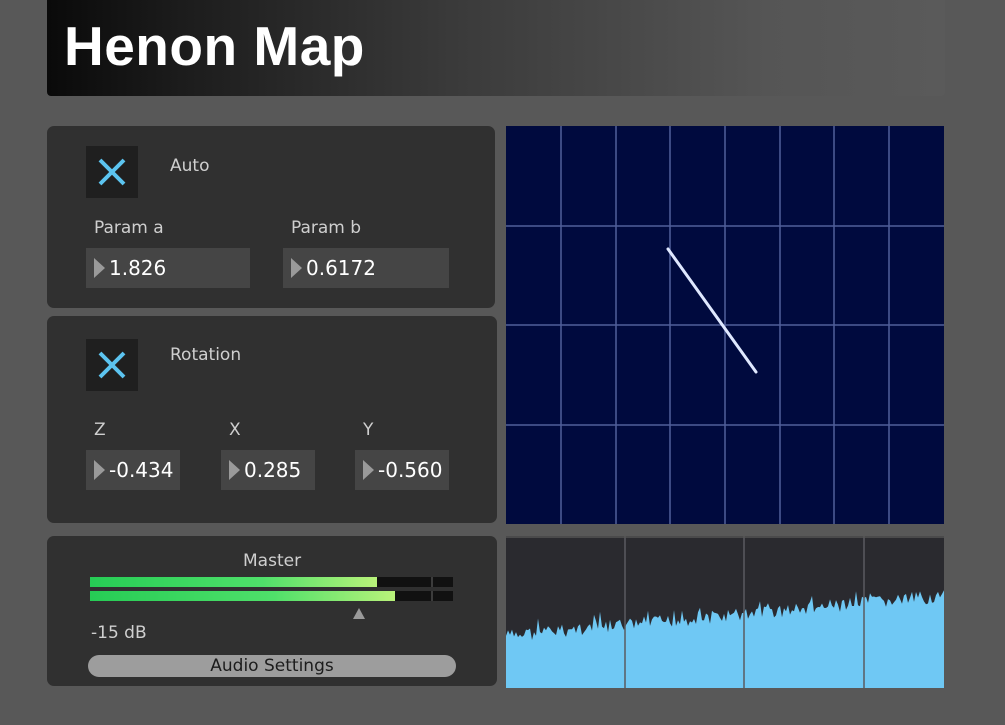 The image size is (1005, 725). What do you see at coordinates (326, 228) in the screenshot?
I see `param-b-label: Param b` at bounding box center [326, 228].